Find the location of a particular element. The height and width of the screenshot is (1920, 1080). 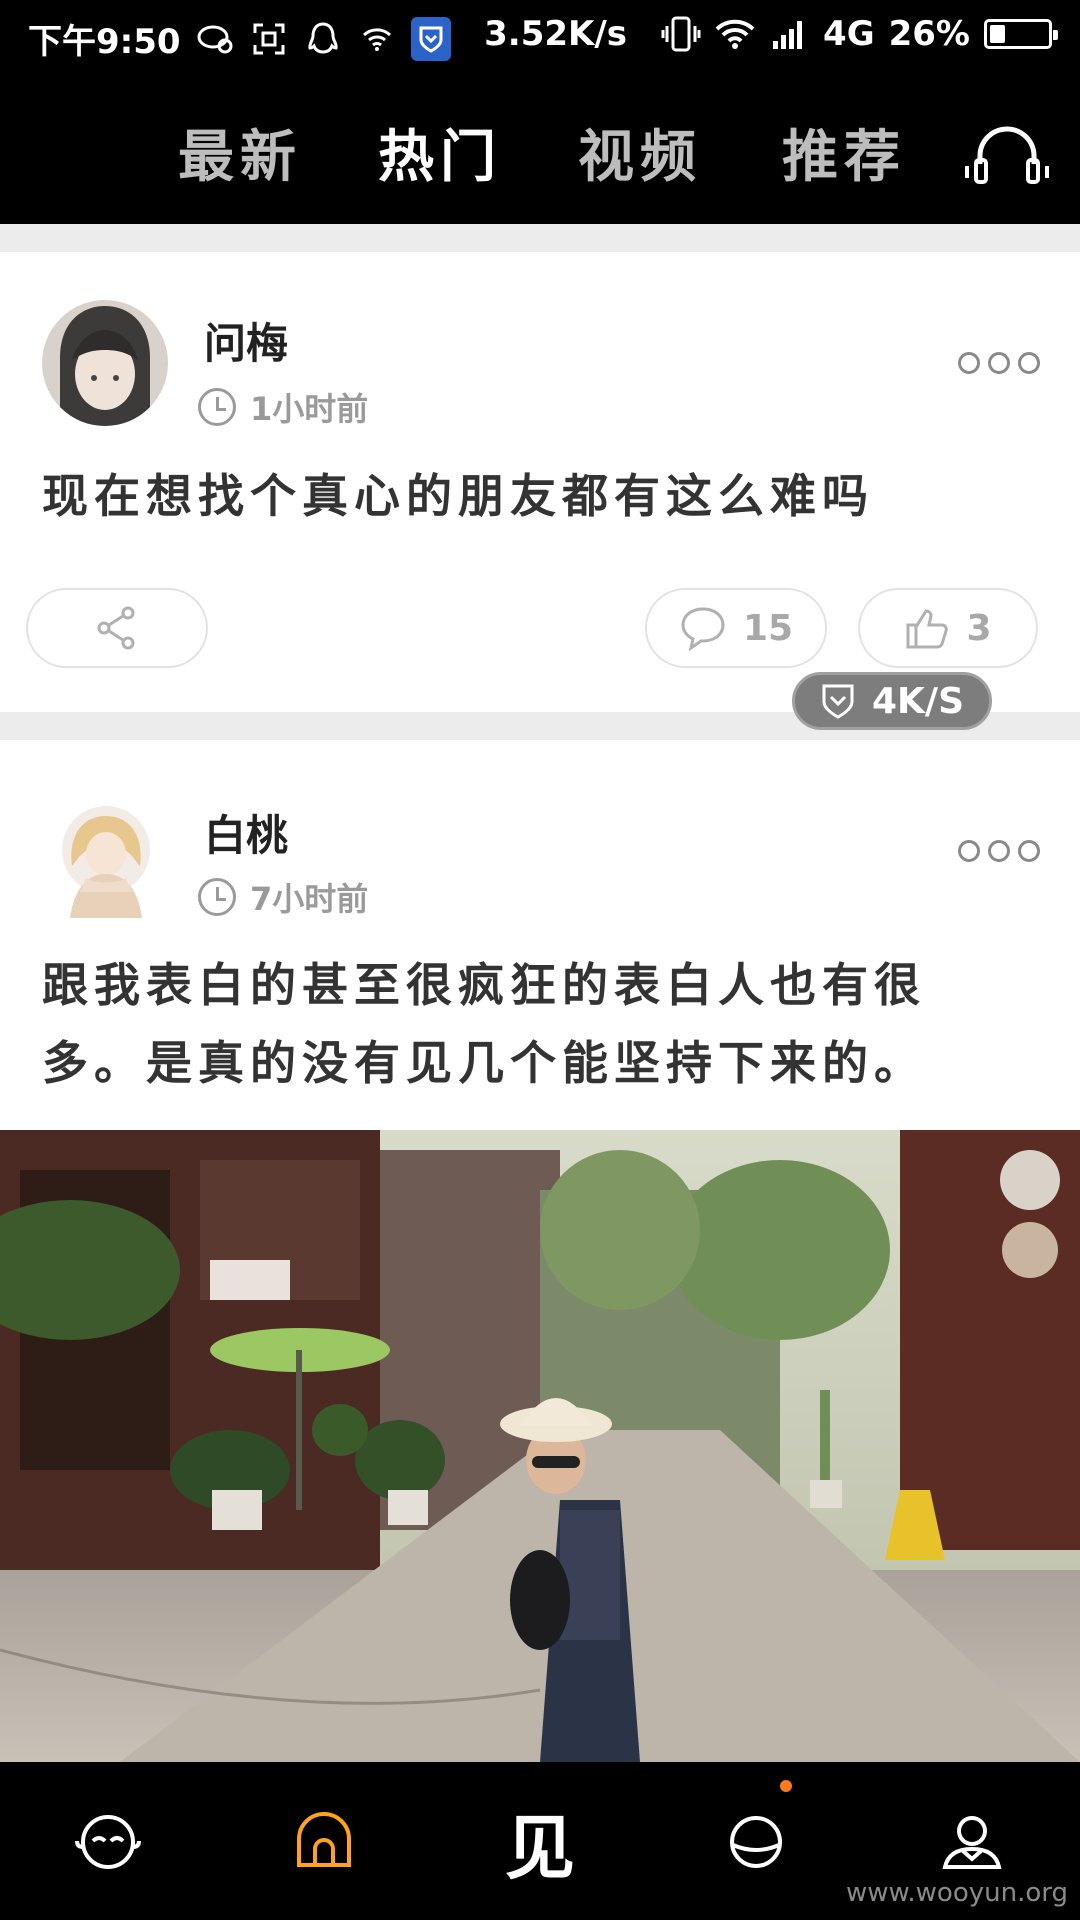

qq-icon is located at coordinates (323, 39).